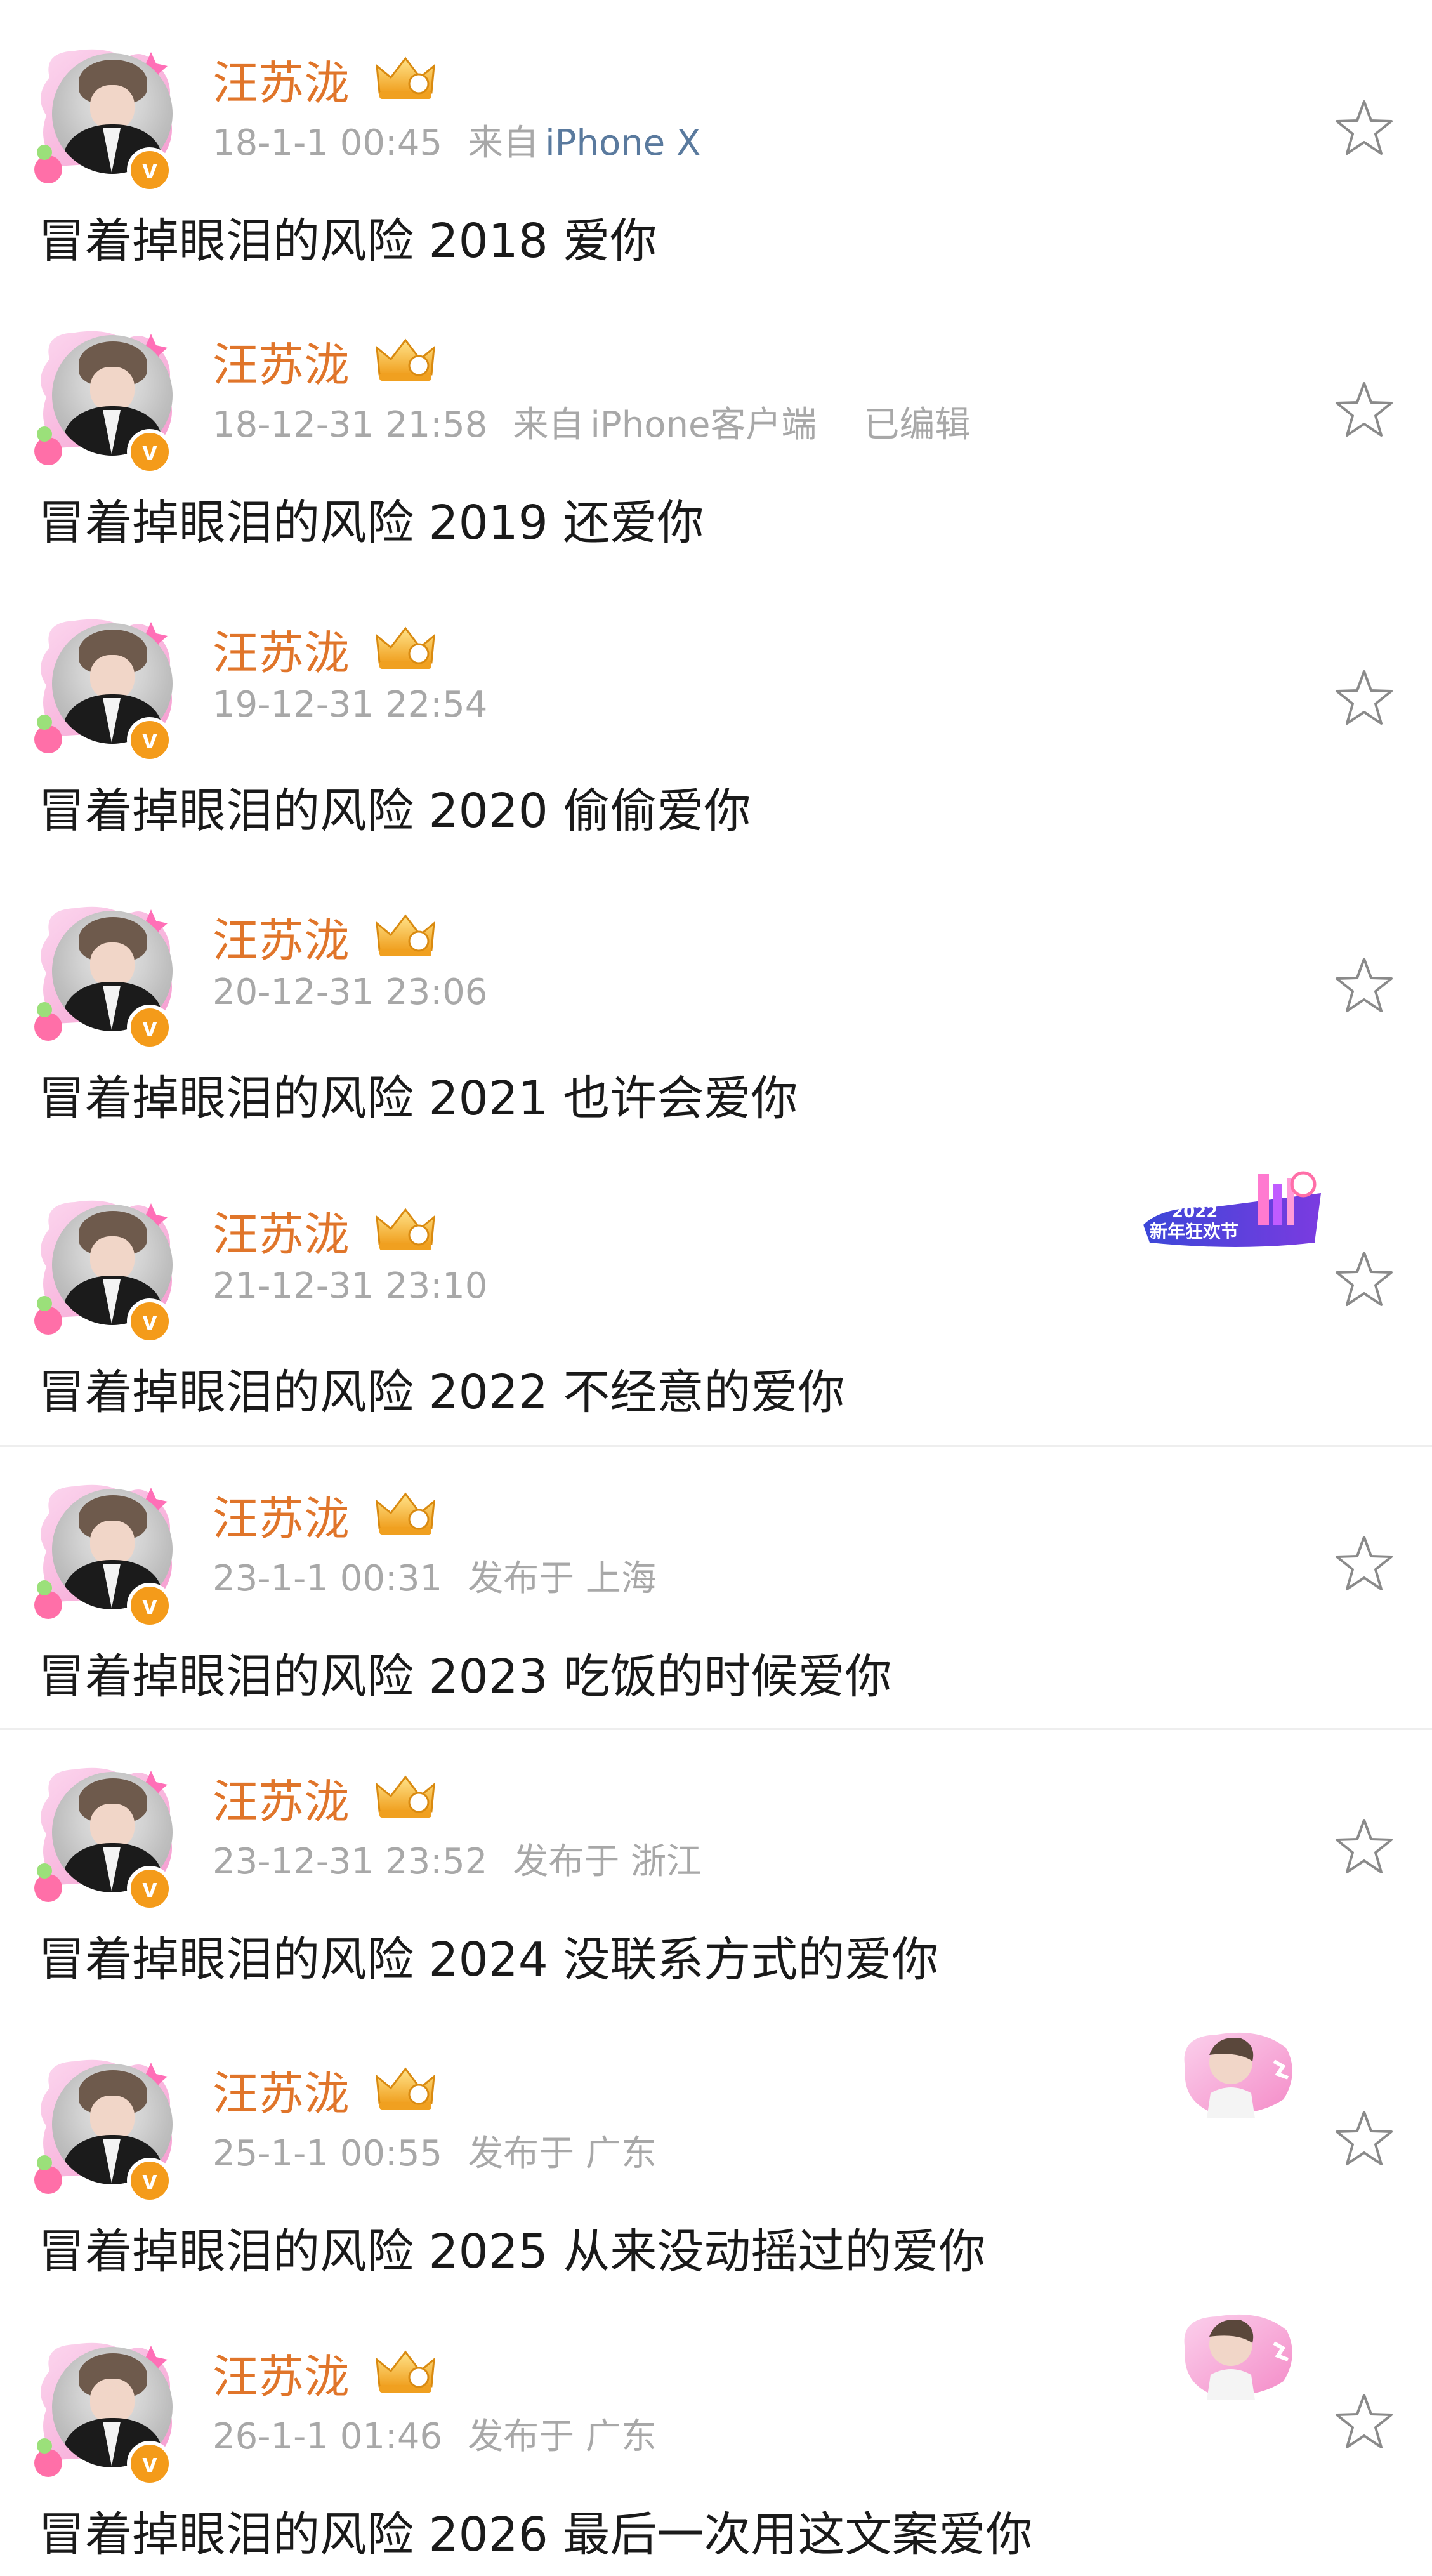 The height and width of the screenshot is (2576, 1432). Describe the element at coordinates (447, 2150) in the screenshot. I see `post-meta: 25-1-1 00:55 发布于 广东` at that location.